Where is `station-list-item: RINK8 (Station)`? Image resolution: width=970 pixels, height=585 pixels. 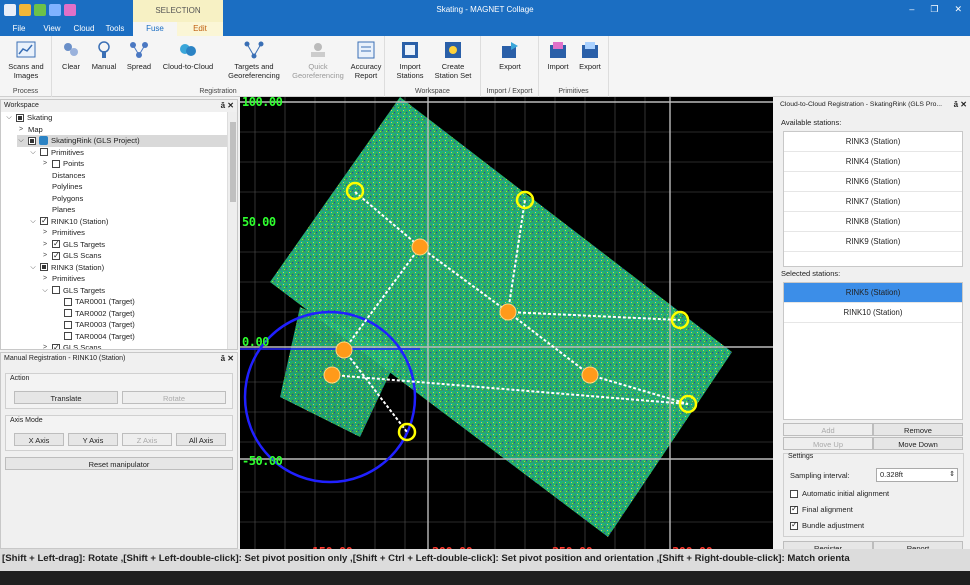
station-list-item: RINK8 (Station) is located at coordinates (873, 222).